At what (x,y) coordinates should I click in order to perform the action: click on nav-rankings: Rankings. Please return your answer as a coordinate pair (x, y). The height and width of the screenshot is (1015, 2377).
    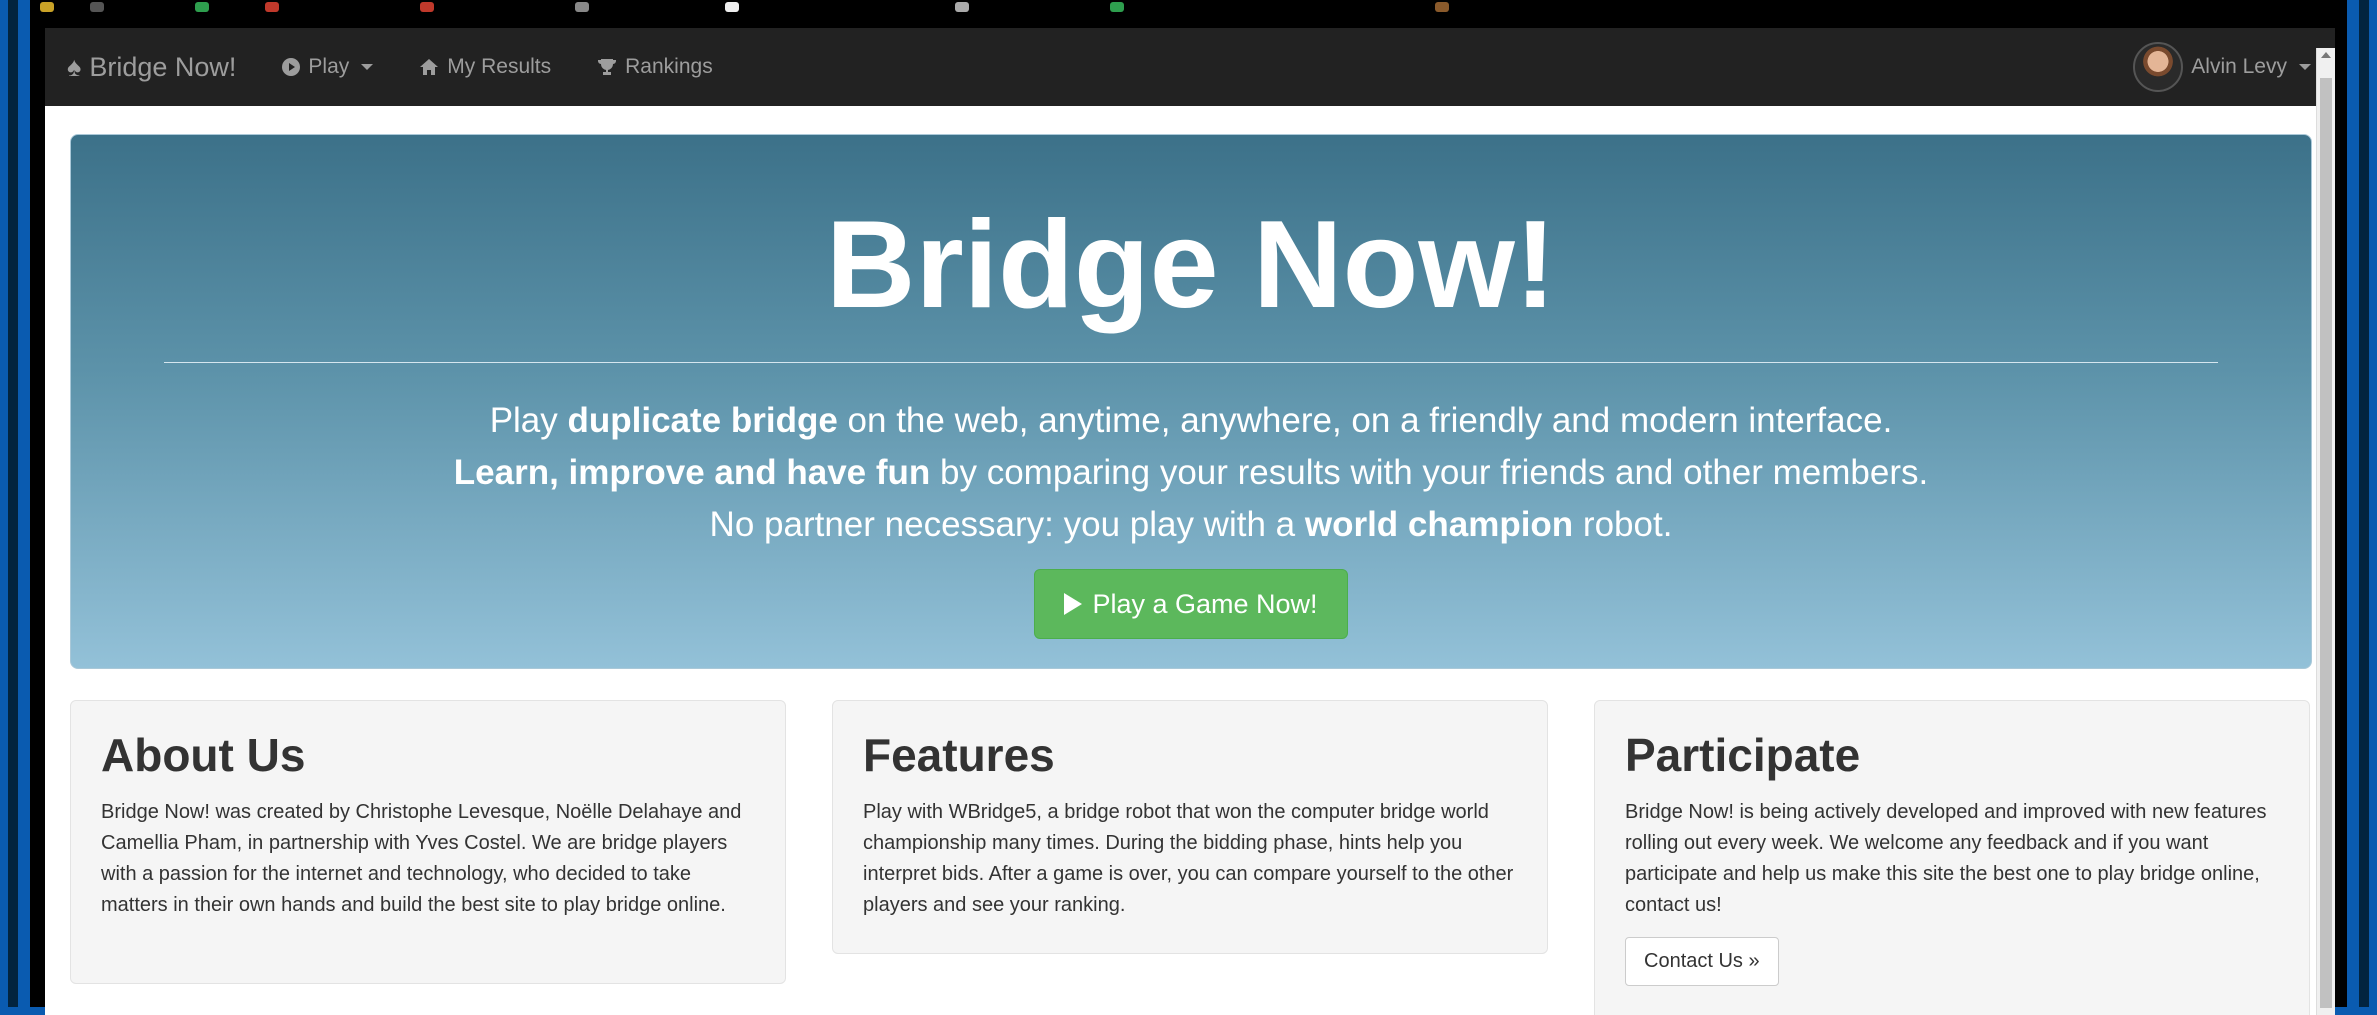
    Looking at the image, I should click on (655, 67).